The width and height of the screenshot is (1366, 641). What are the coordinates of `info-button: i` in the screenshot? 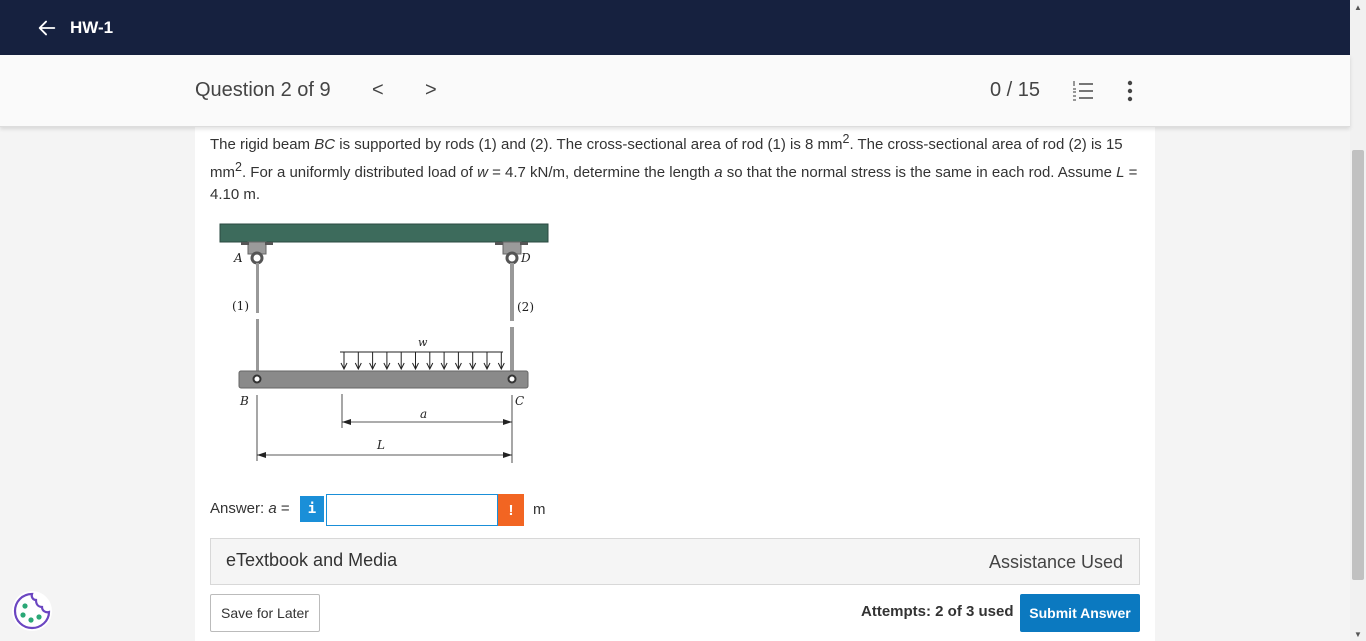 It's located at (312, 509).